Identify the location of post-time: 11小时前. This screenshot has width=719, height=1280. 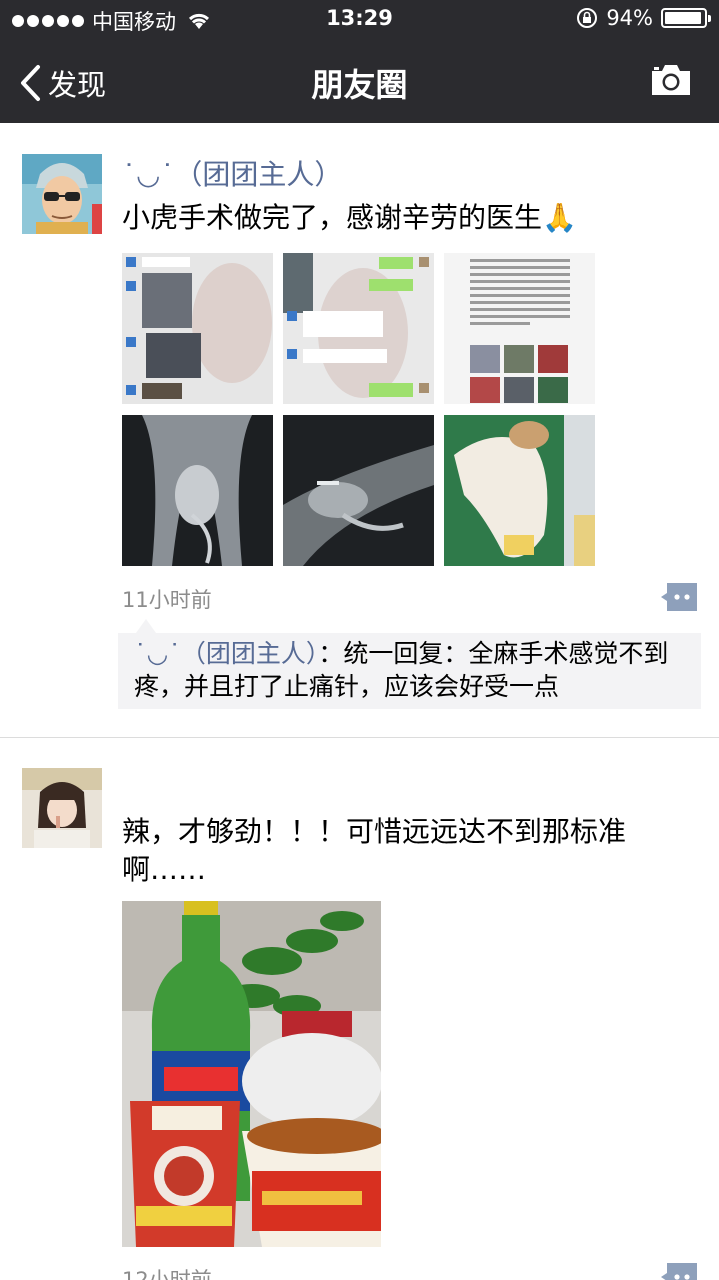
(167, 600).